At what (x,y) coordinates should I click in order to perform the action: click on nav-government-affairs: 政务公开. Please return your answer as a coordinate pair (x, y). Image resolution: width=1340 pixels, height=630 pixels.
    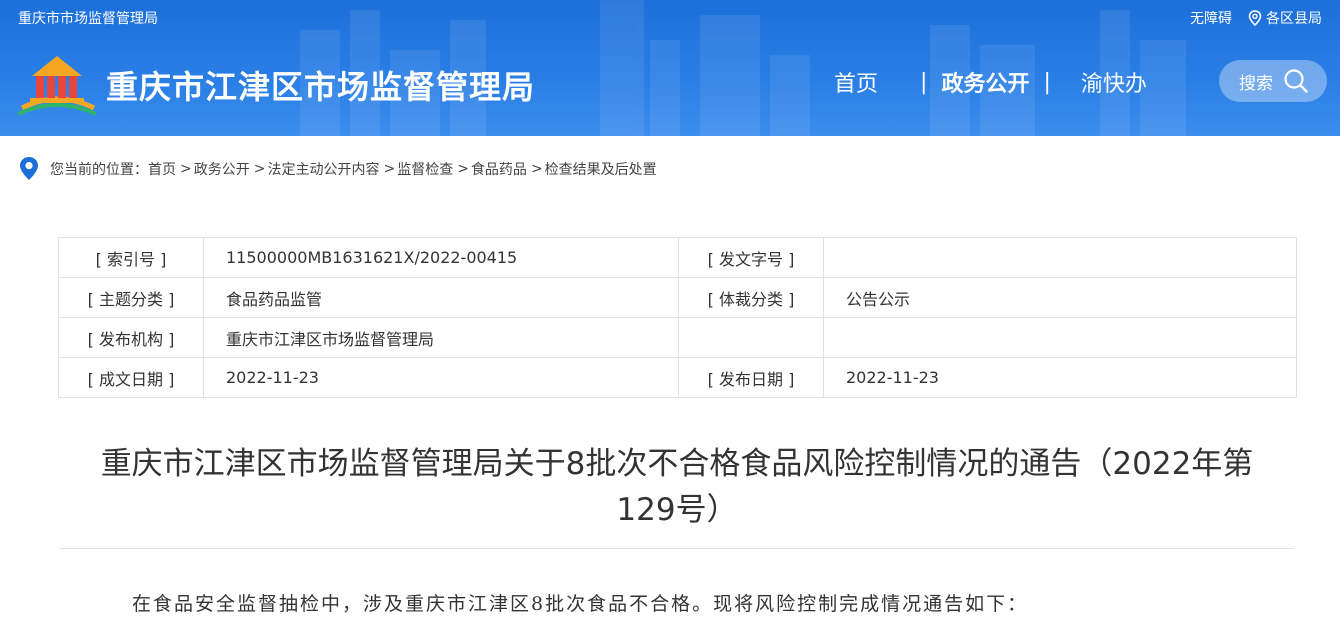
    Looking at the image, I should click on (985, 82).